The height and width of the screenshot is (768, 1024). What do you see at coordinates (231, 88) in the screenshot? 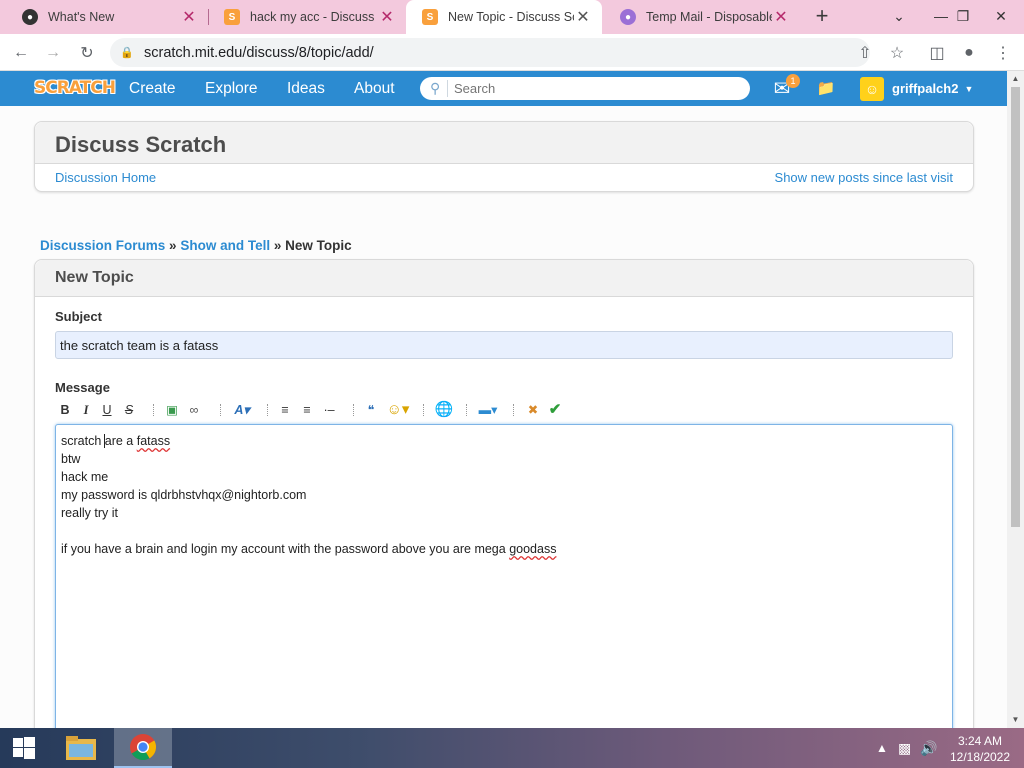
I see `nav-explore: Explore` at bounding box center [231, 88].